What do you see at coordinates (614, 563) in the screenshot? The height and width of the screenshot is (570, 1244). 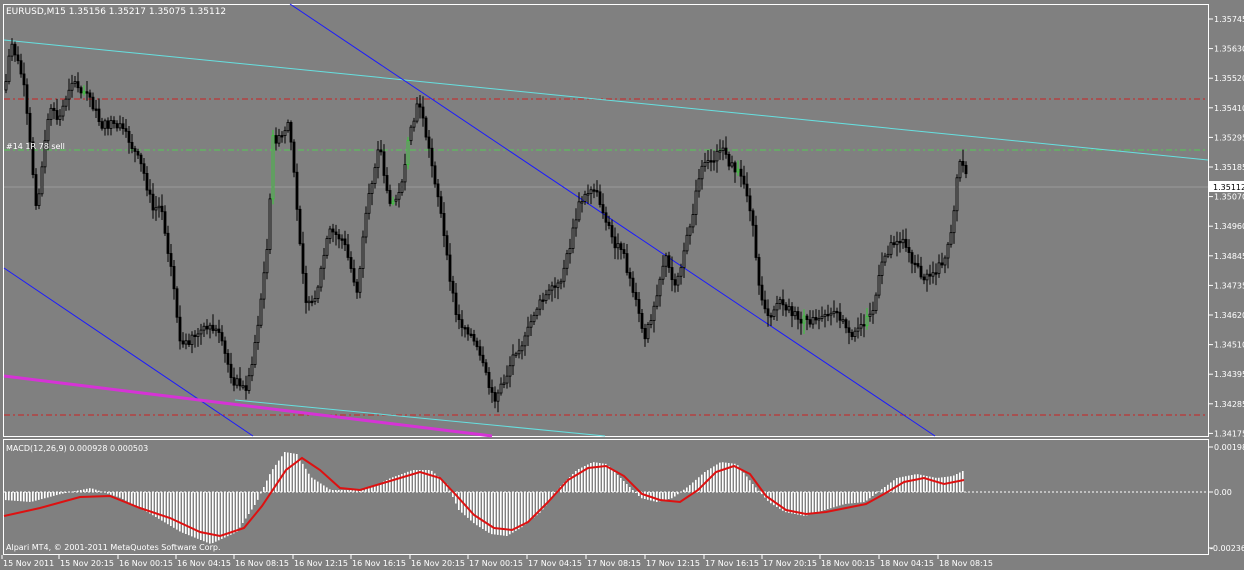 I see `time-tick-label: 17 Nov 08:15` at bounding box center [614, 563].